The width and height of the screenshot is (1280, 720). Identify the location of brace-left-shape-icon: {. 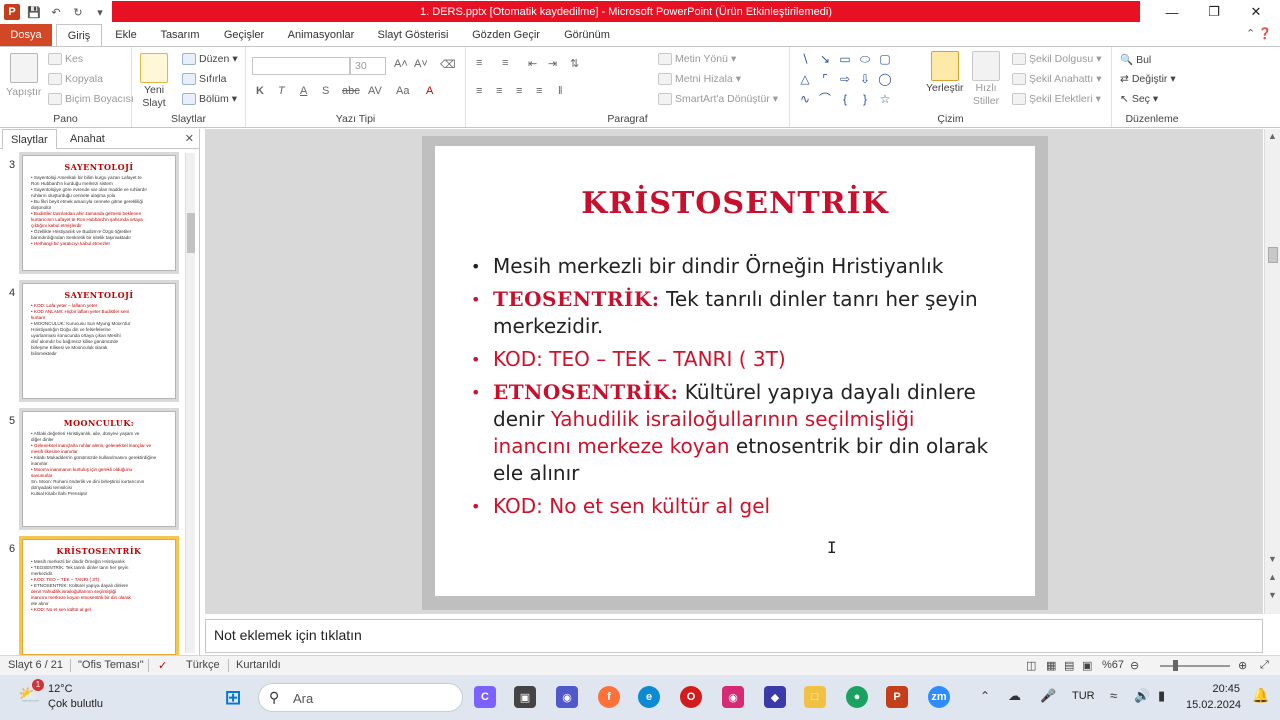
(845, 99).